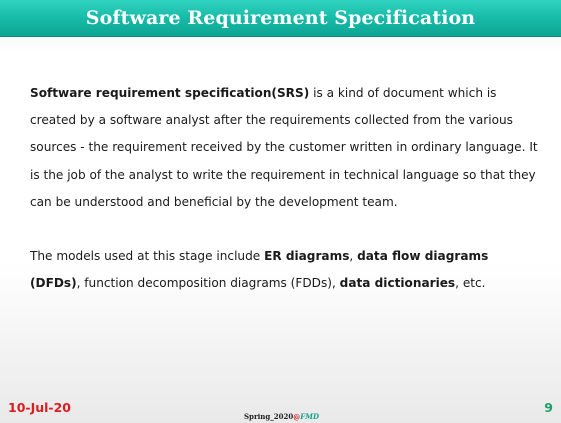  What do you see at coordinates (40, 407) in the screenshot?
I see `footer-date: 10-Jul-20` at bounding box center [40, 407].